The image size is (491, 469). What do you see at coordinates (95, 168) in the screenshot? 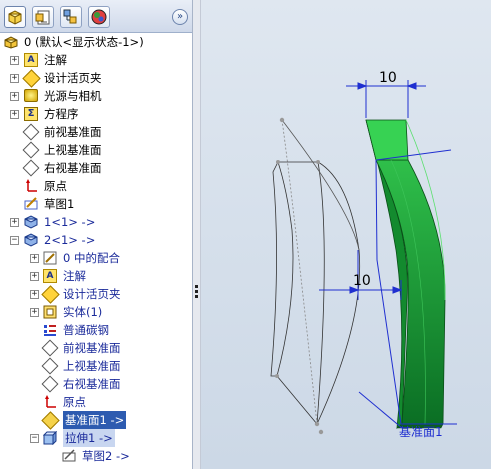
I see `tree-item-right-plane: 右视基准面` at bounding box center [95, 168].